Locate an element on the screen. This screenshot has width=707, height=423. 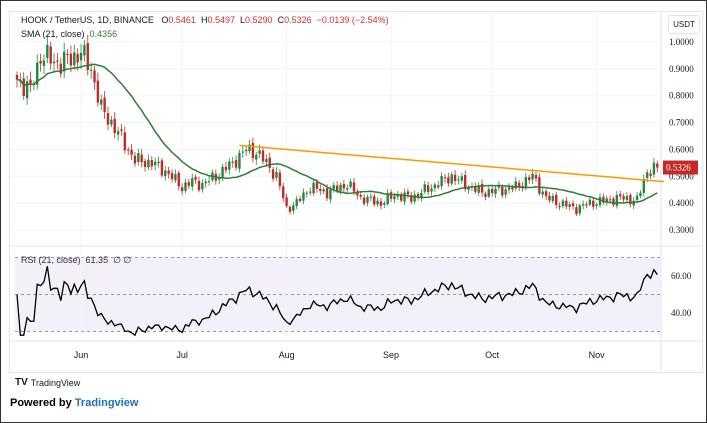
time-tick: Aug is located at coordinates (287, 355).